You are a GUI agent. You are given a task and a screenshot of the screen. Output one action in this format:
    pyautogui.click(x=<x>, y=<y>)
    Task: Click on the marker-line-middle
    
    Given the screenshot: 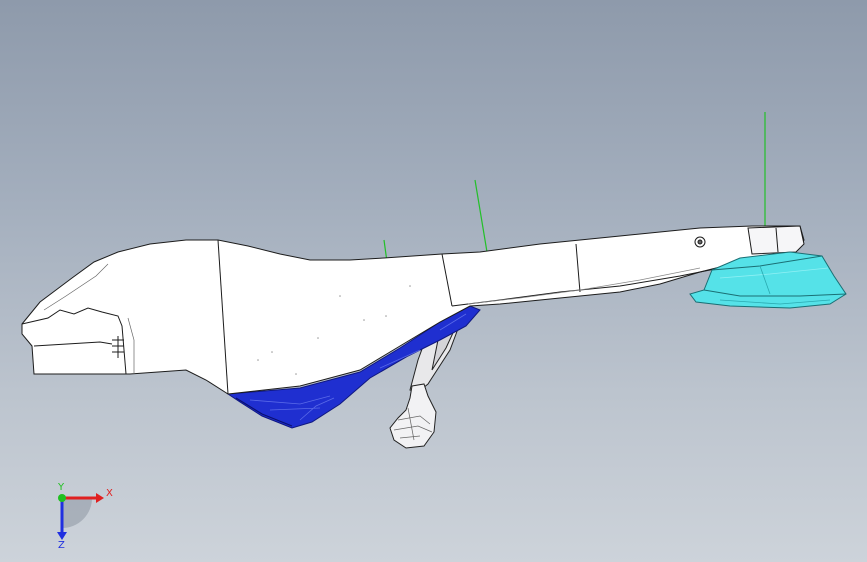 What is the action you would take?
    pyautogui.click(x=481, y=216)
    